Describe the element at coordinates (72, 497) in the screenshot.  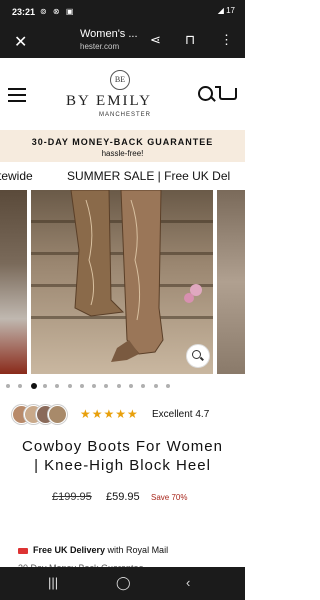
I see `price-original: £199.95` at that location.